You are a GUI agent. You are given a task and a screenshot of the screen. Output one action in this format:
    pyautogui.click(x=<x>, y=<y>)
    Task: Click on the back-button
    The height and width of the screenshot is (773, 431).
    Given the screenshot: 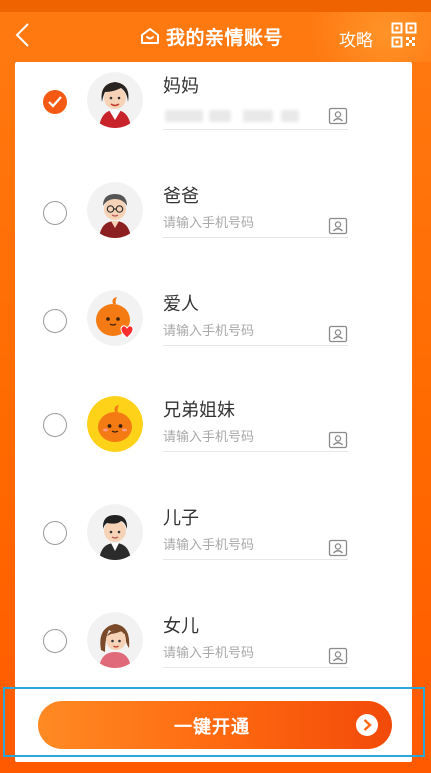 What is the action you would take?
    pyautogui.click(x=25, y=35)
    